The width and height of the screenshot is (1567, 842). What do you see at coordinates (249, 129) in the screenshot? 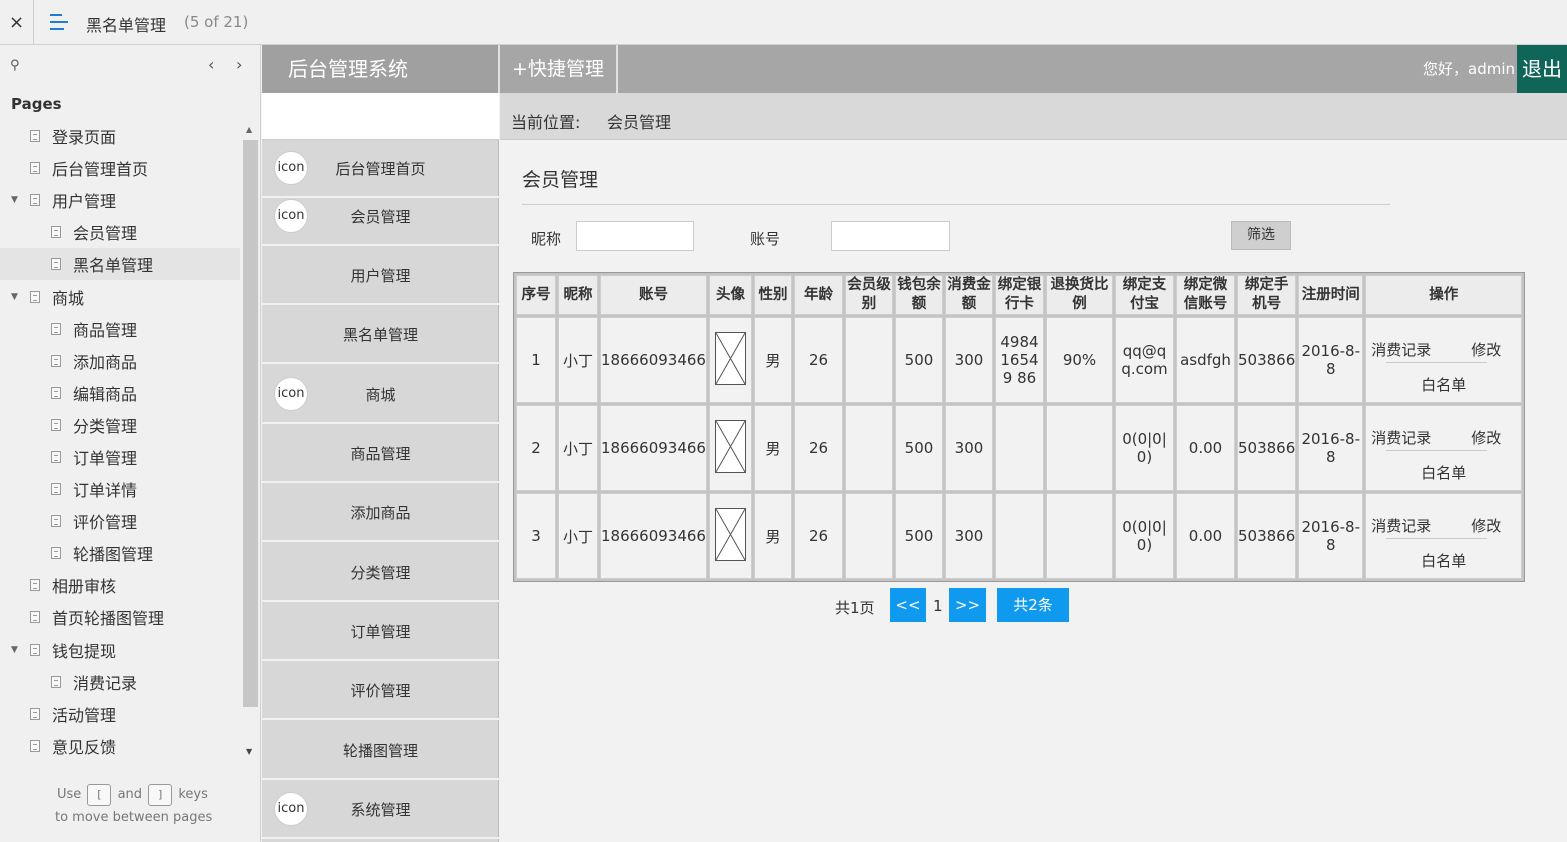
I see `scroll-up-icon: ▲` at bounding box center [249, 129].